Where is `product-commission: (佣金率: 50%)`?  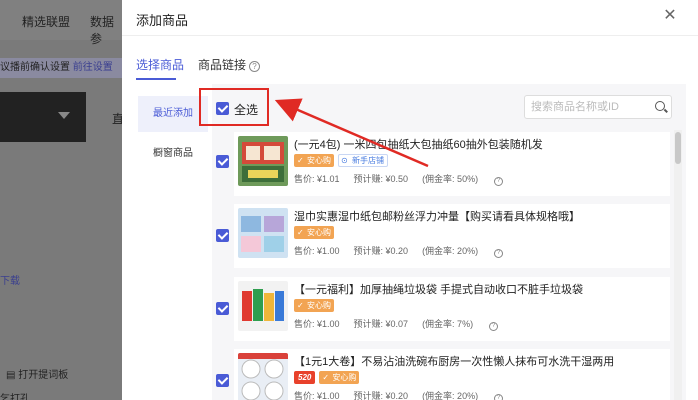 product-commission: (佣金率: 50%) is located at coordinates (450, 179).